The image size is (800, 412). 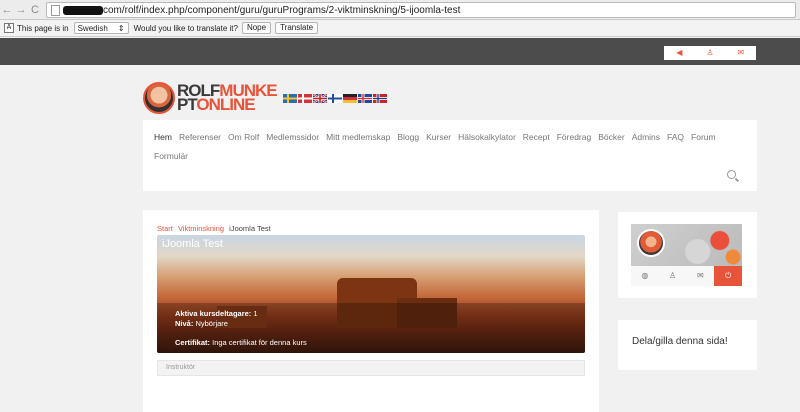 I want to click on nav-item-hem: Hem, so click(x=163, y=137).